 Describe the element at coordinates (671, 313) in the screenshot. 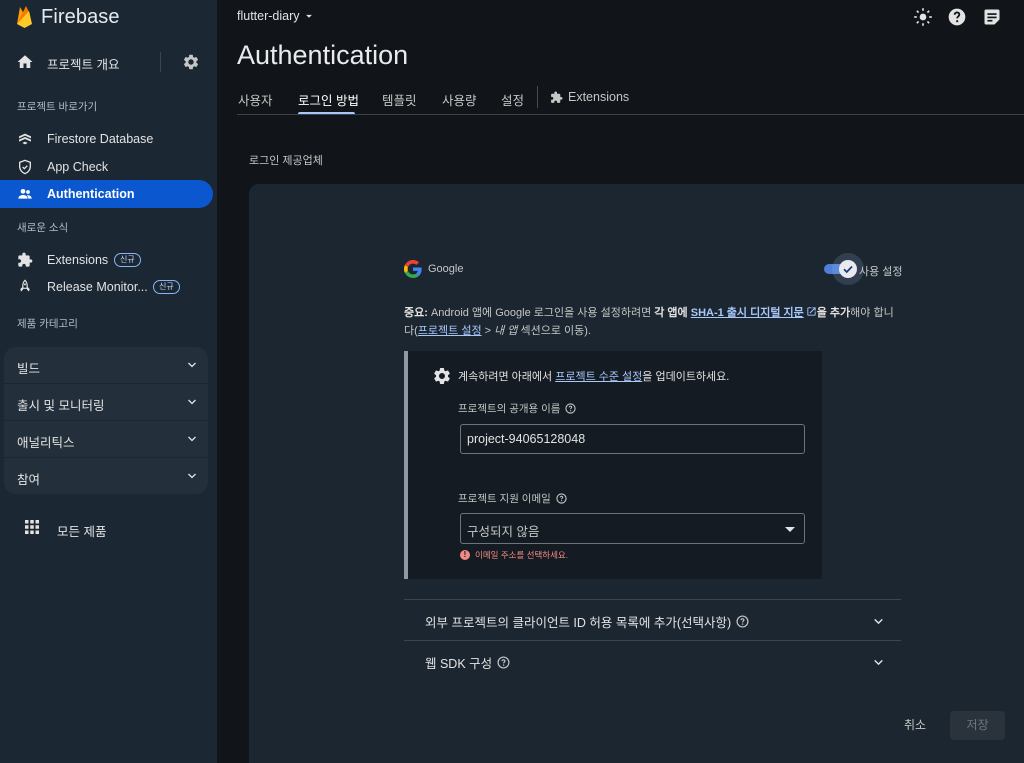

I see `notice-each-app: 각 앱에` at that location.